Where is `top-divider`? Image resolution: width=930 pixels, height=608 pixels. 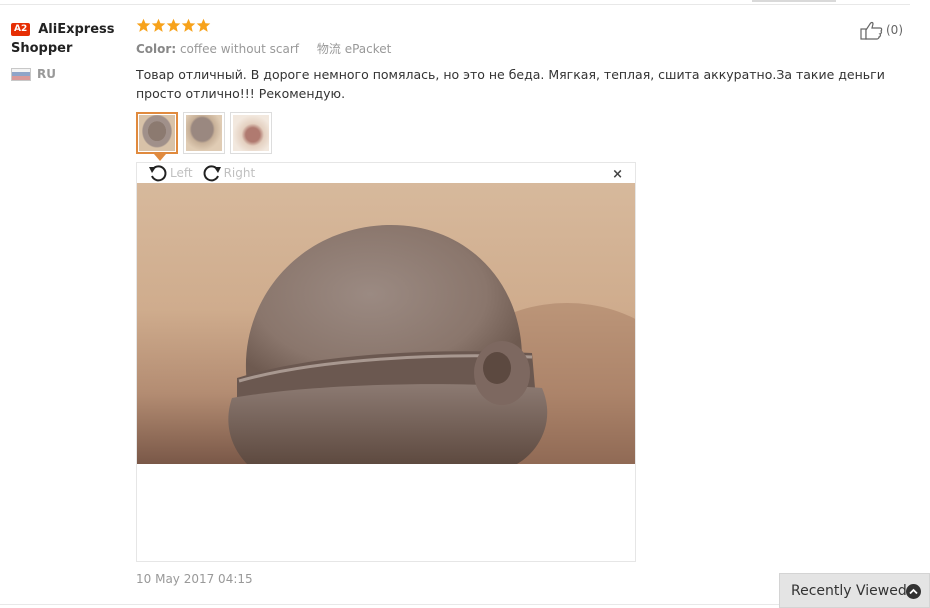
top-divider is located at coordinates (455, 4).